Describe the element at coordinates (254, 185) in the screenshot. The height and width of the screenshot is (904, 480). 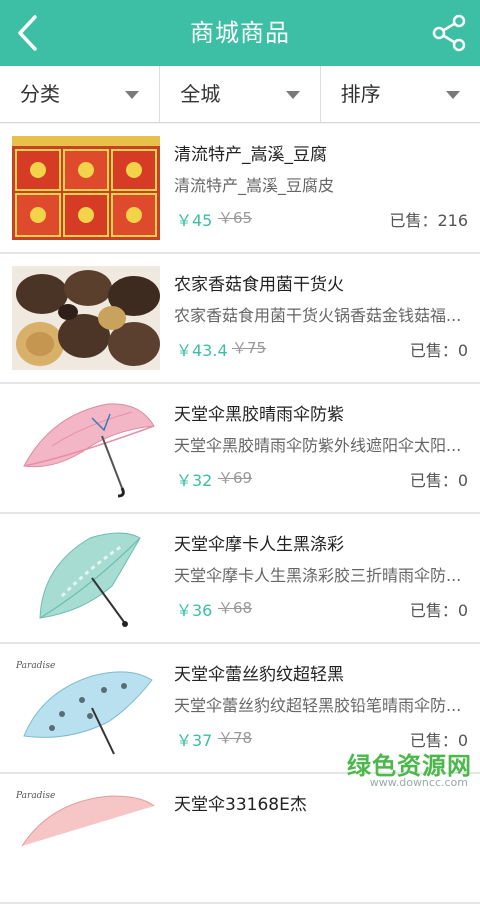
I see `product-desc: 清流特产_嵩溪_豆腐皮` at that location.